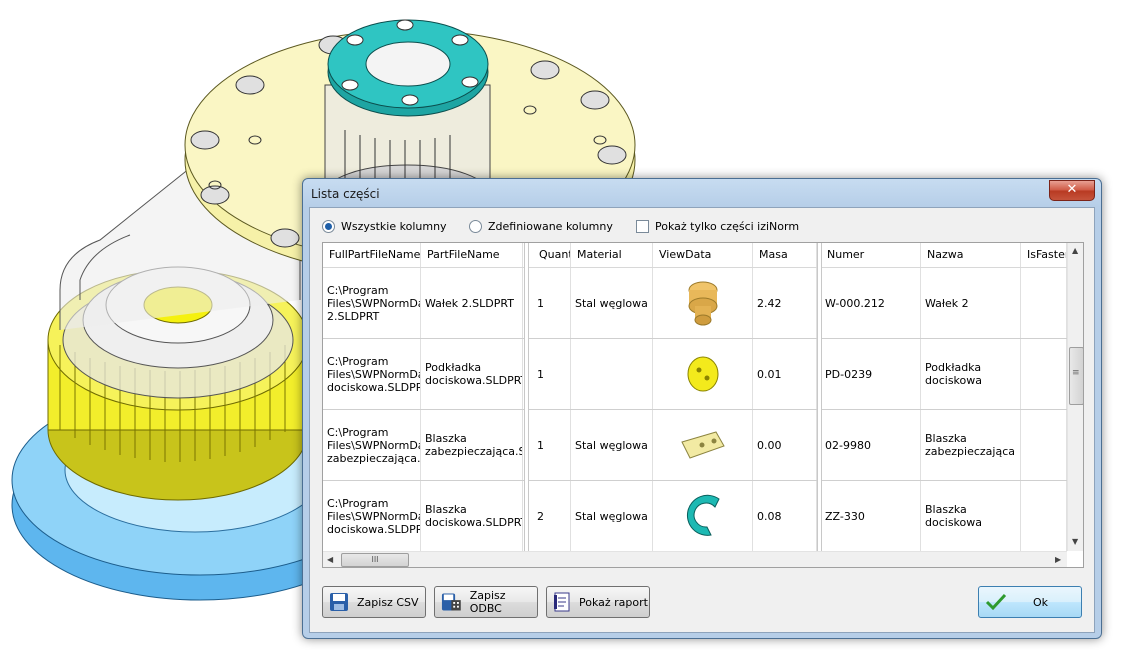  I want to click on scroll-up-arrow-icon: ▲, so click(1075, 250).